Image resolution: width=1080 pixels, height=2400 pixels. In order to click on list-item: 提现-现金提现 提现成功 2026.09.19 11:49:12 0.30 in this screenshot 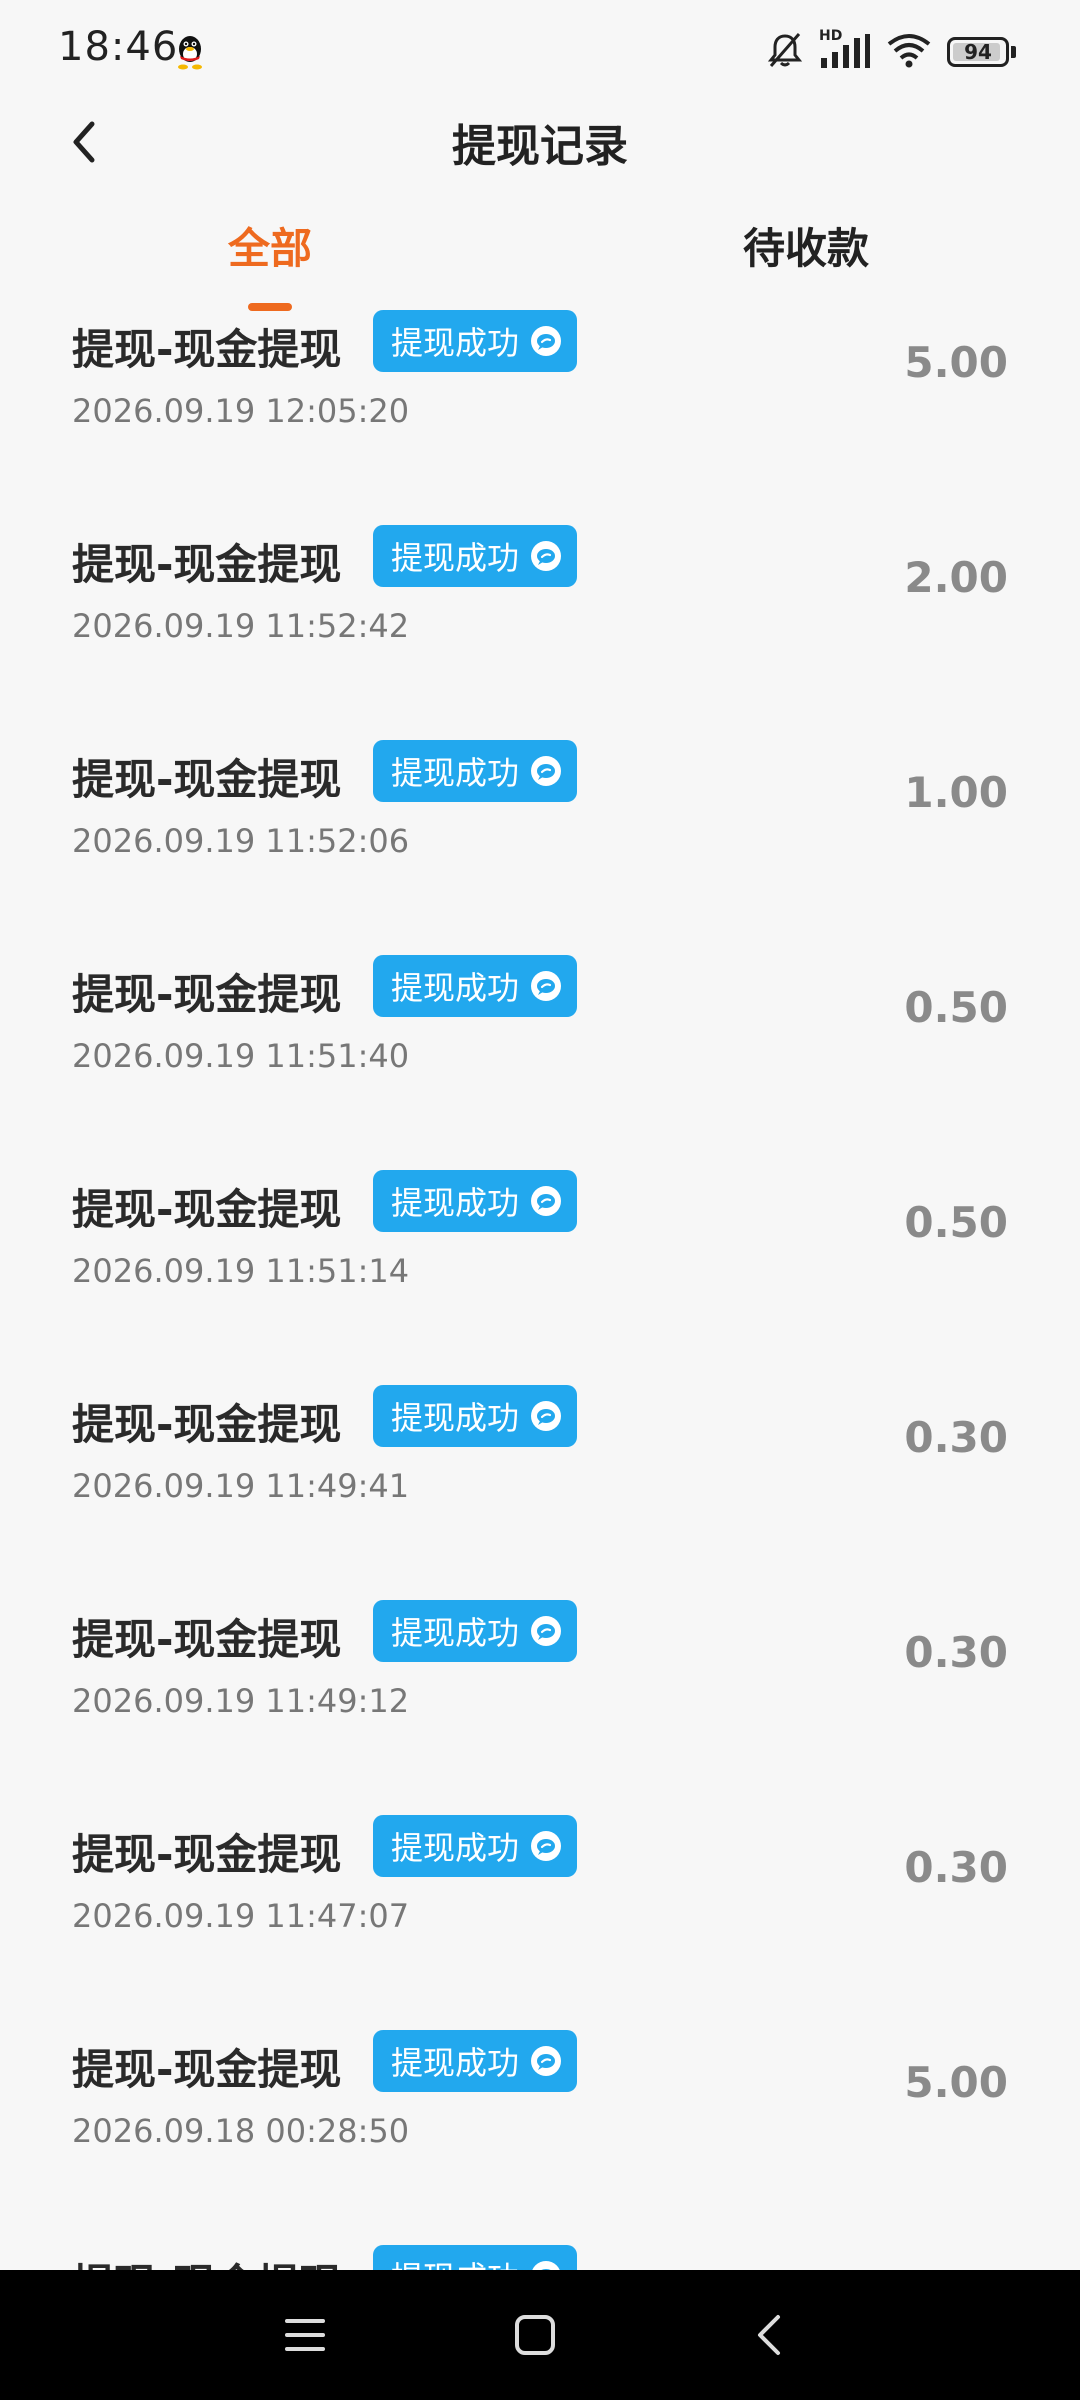, I will do `click(540, 1697)`.